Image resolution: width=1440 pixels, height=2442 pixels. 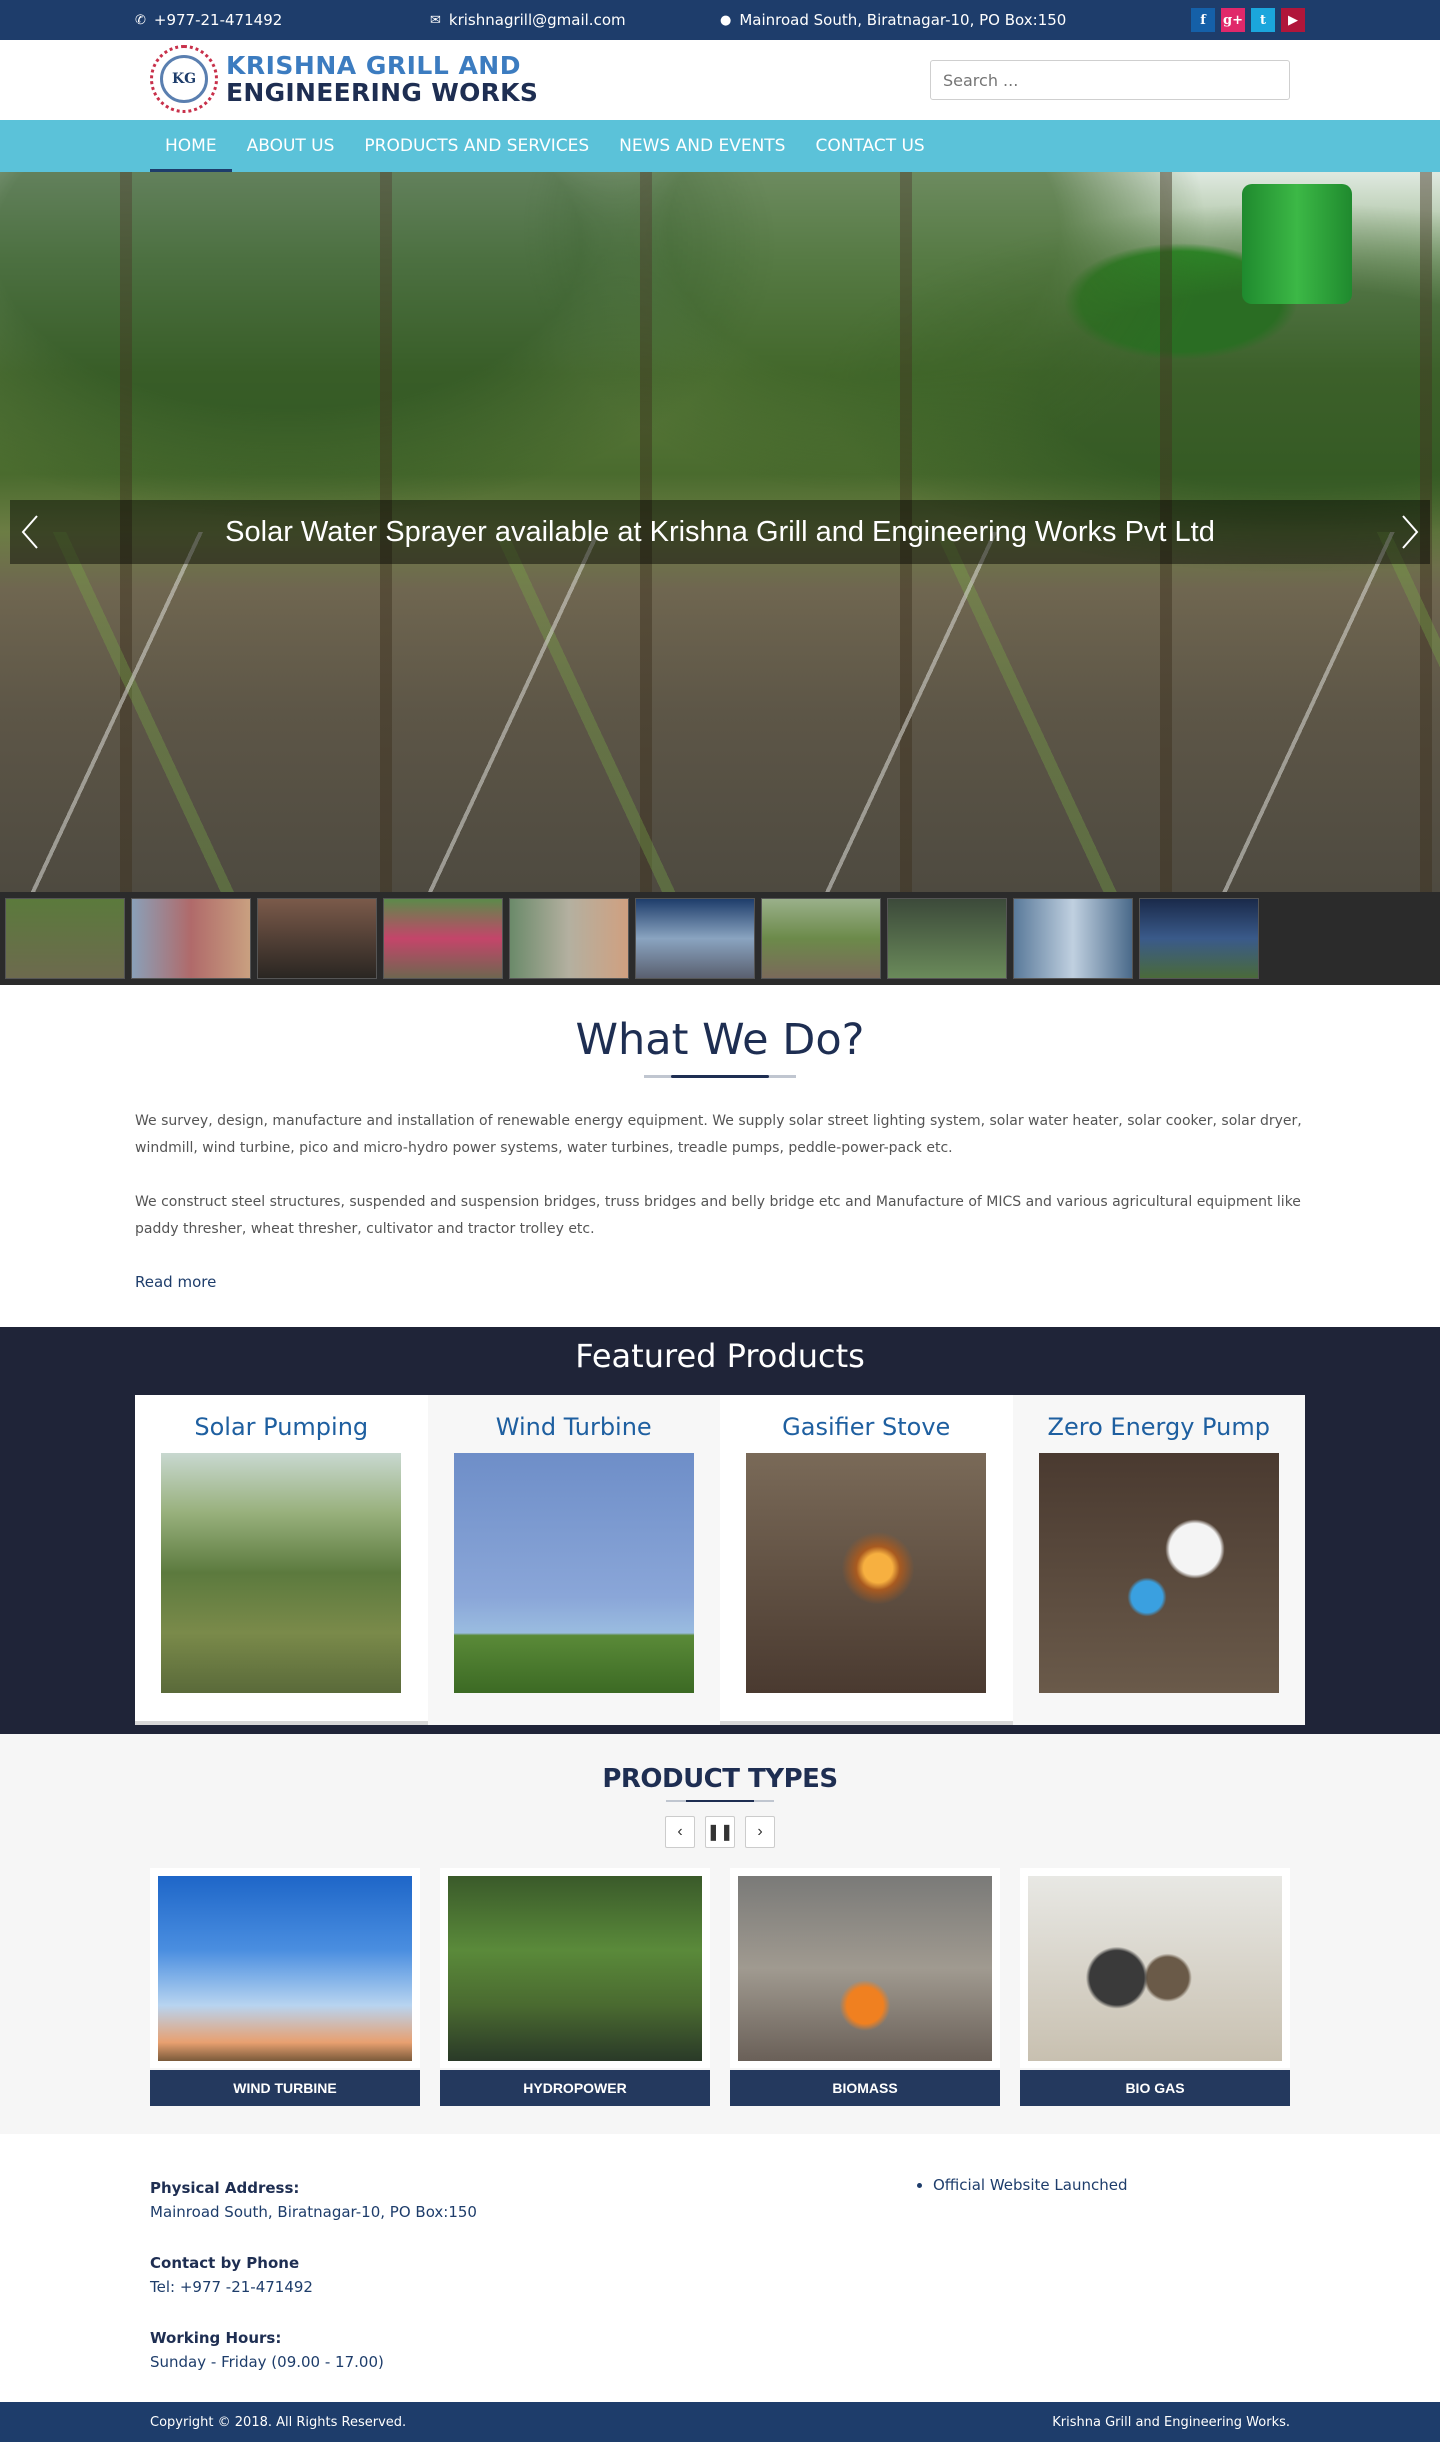 What do you see at coordinates (435, 20) in the screenshot?
I see `envelope-icon: ✉` at bounding box center [435, 20].